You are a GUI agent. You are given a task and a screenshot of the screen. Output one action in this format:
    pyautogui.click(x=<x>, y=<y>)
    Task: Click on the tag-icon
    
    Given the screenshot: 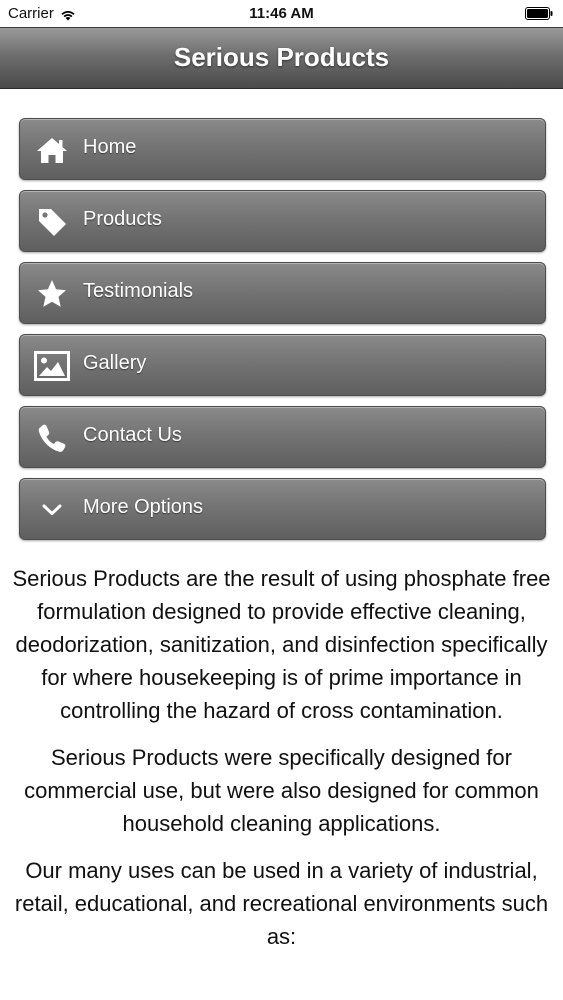 What is the action you would take?
    pyautogui.click(x=52, y=222)
    